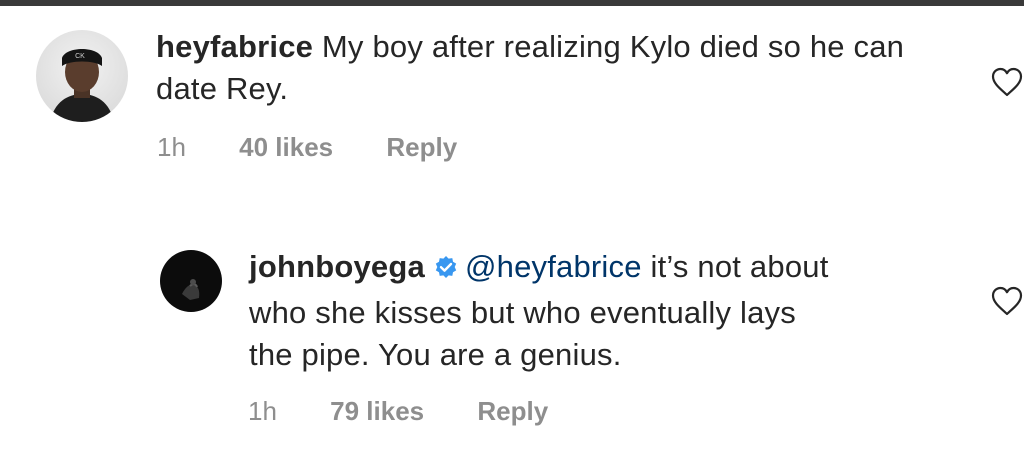  Describe the element at coordinates (234, 46) in the screenshot. I see `username-link: heyfabrice` at that location.